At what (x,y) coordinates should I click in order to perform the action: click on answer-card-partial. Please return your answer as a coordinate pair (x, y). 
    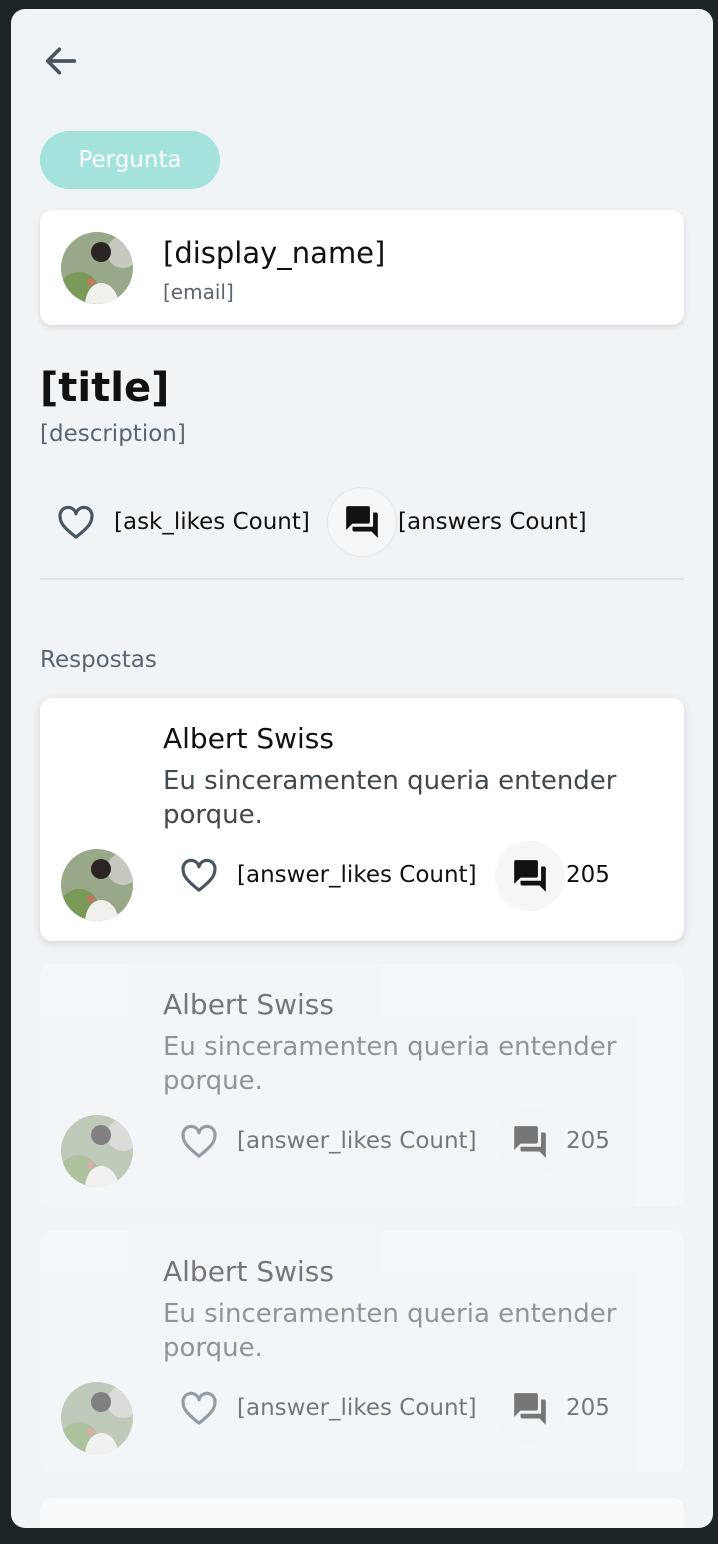
    Looking at the image, I should click on (362, 1513).